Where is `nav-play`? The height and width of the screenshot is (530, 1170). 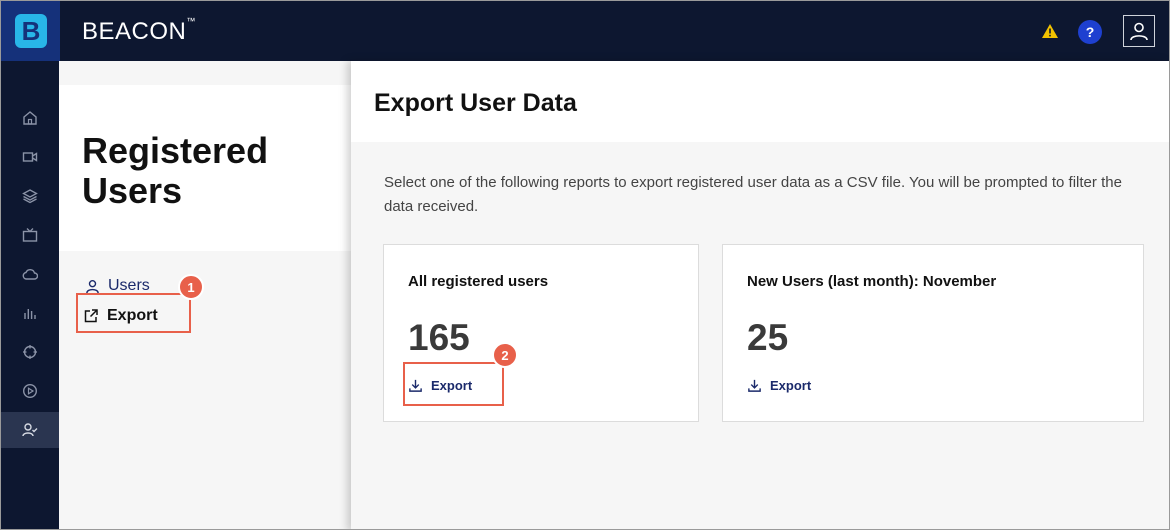 nav-play is located at coordinates (30, 391).